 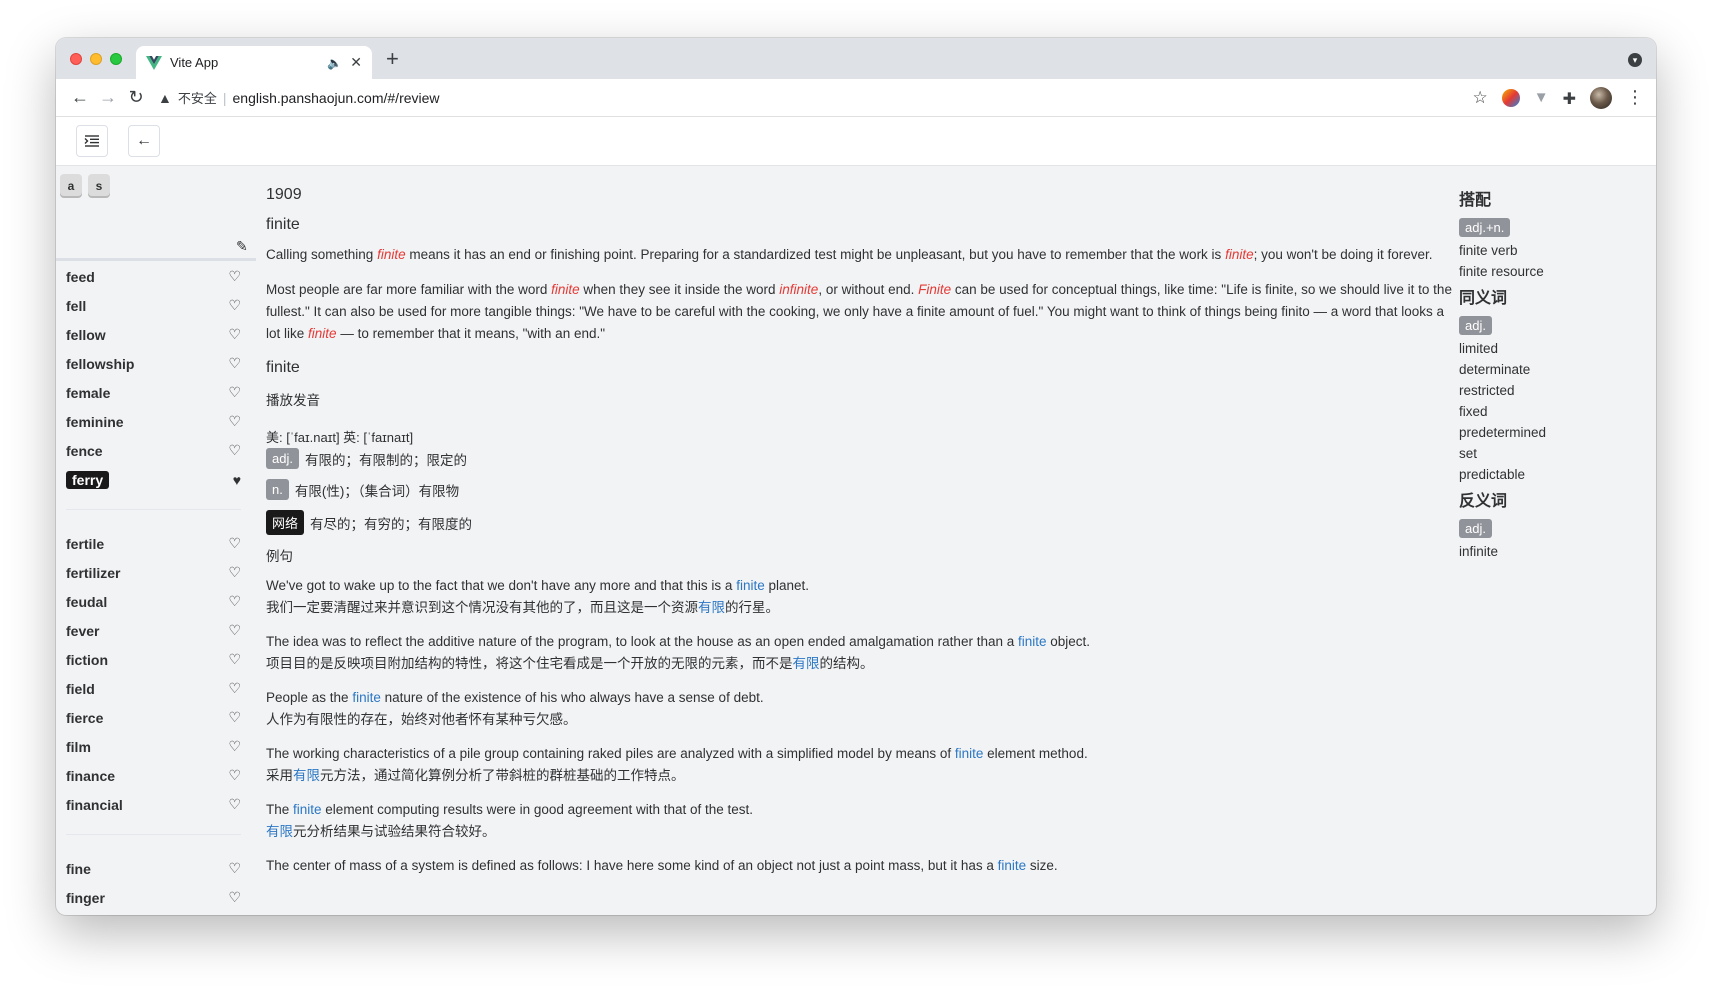 What do you see at coordinates (80, 277) in the screenshot?
I see `word-label: feed` at bounding box center [80, 277].